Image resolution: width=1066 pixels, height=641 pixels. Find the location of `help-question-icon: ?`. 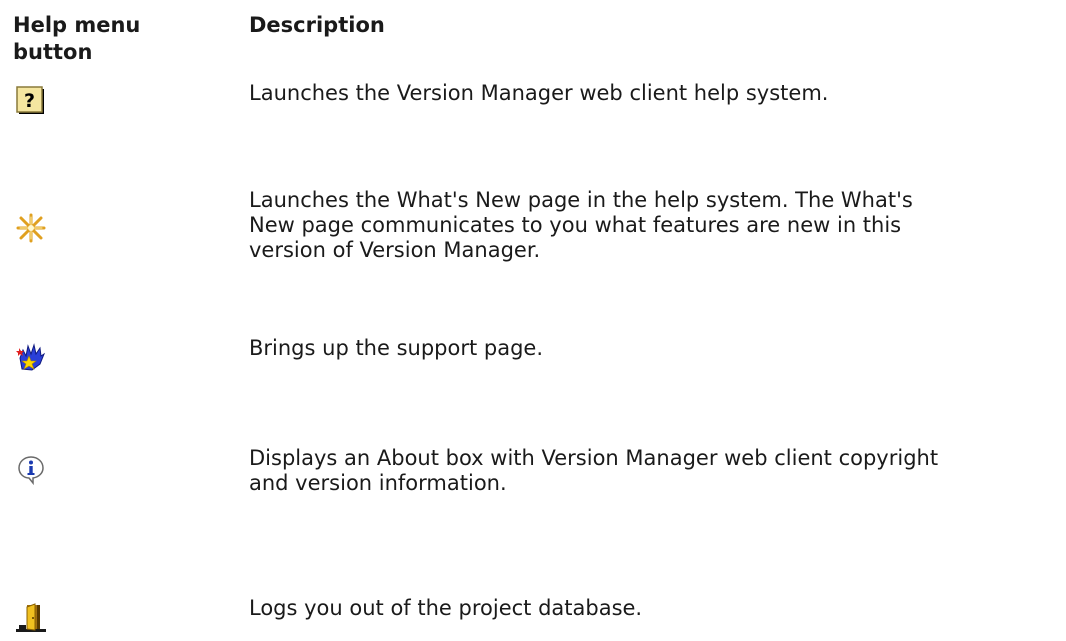

help-question-icon: ? is located at coordinates (31, 101).